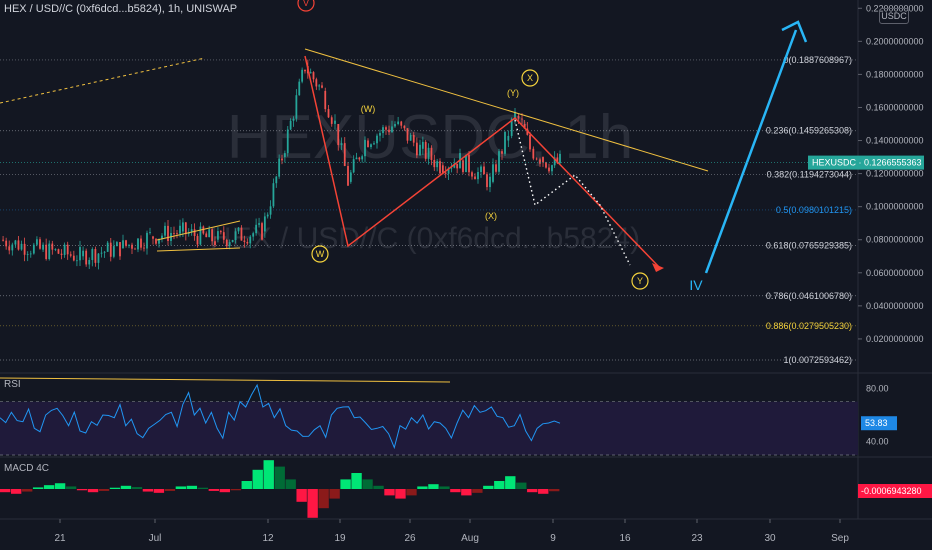 The height and width of the screenshot is (550, 932). I want to click on fib-label: 0.5(0.0980101215), so click(814, 210).